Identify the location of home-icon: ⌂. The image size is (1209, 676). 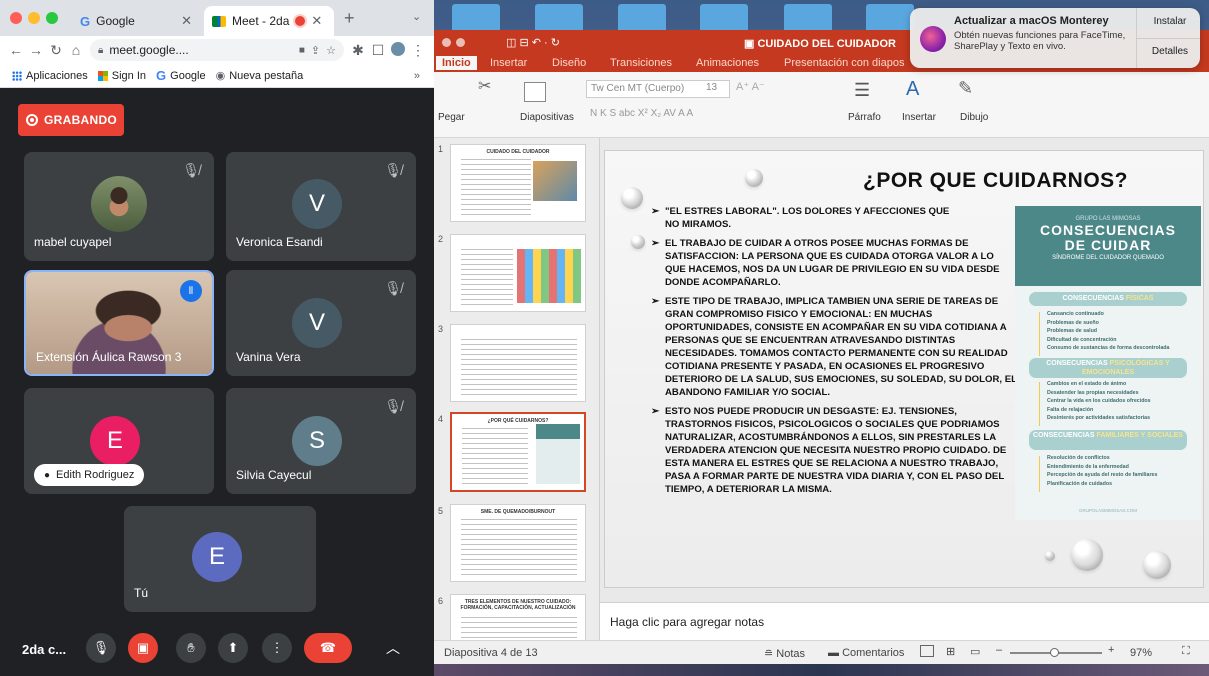
(76, 50).